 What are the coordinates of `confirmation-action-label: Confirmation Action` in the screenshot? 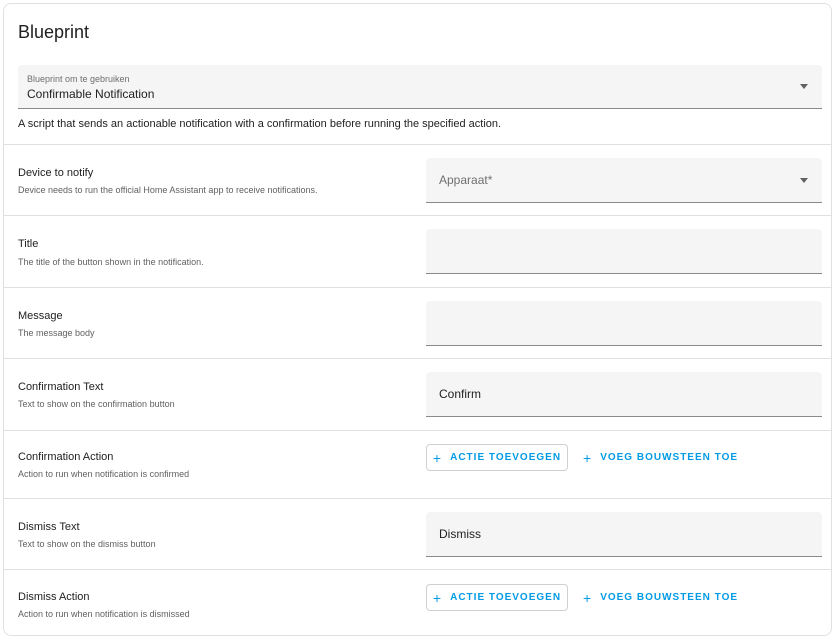 It's located at (66, 457).